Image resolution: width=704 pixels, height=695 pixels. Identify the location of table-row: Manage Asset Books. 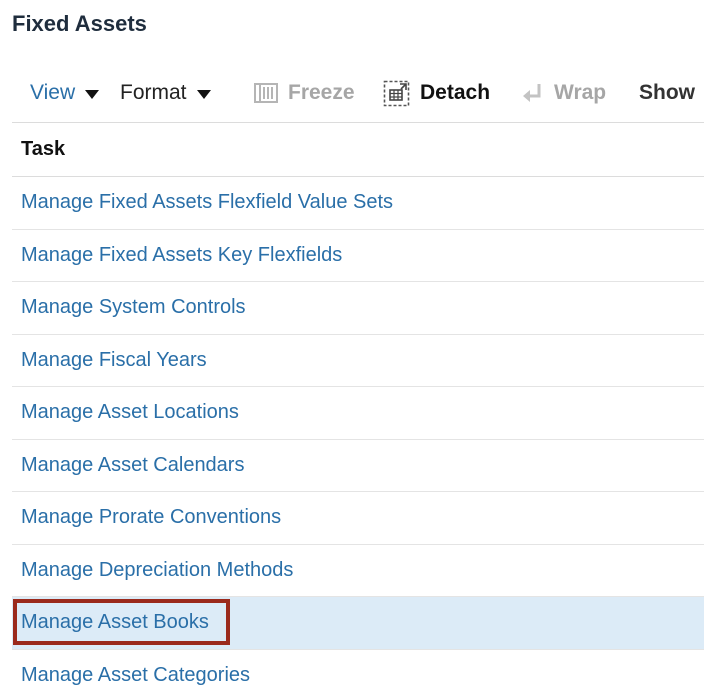
(358, 623).